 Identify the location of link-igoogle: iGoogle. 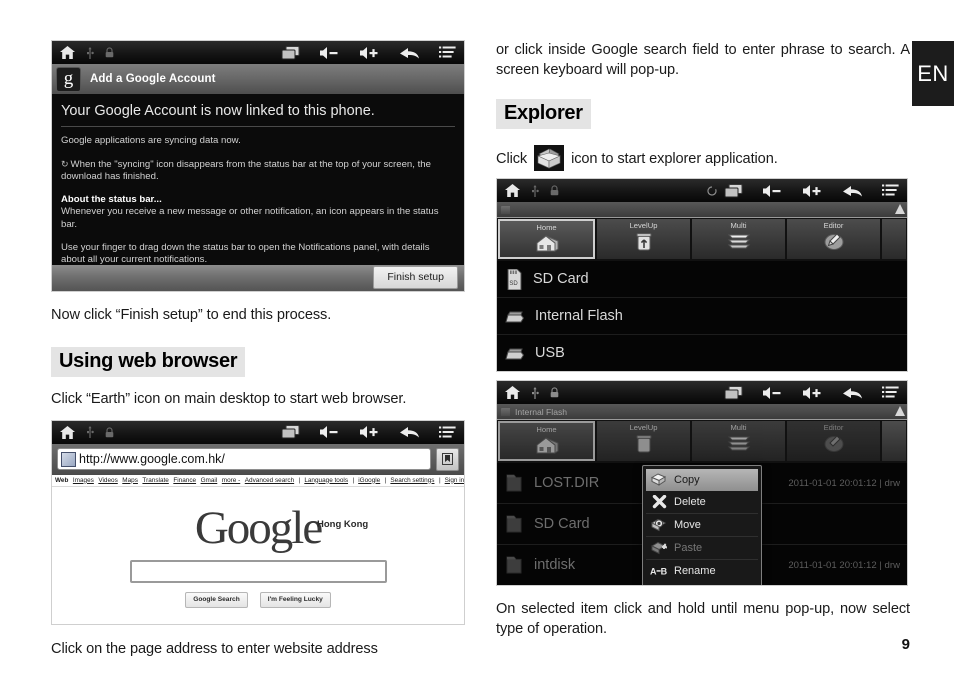
(369, 480).